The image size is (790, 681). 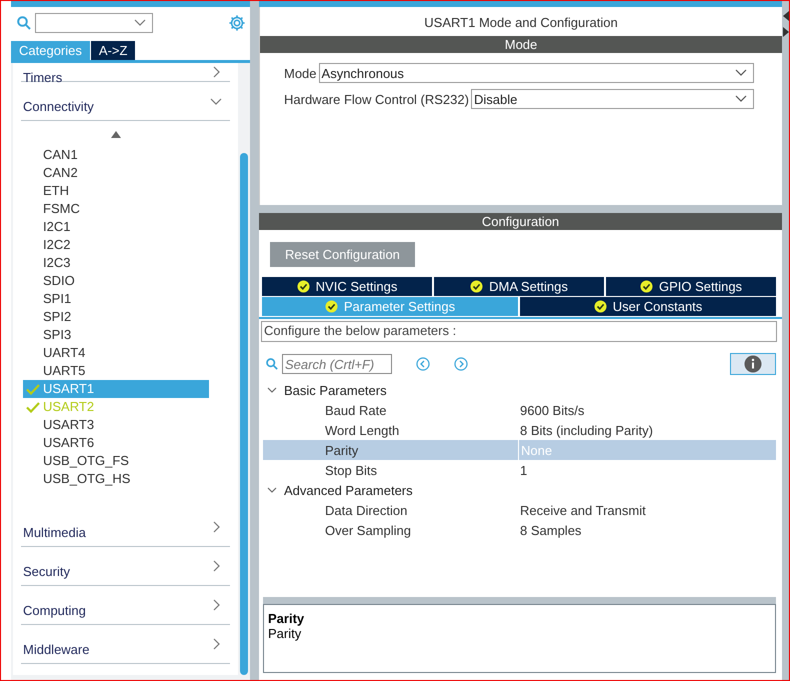 I want to click on section-header: Configuration, so click(x=520, y=221).